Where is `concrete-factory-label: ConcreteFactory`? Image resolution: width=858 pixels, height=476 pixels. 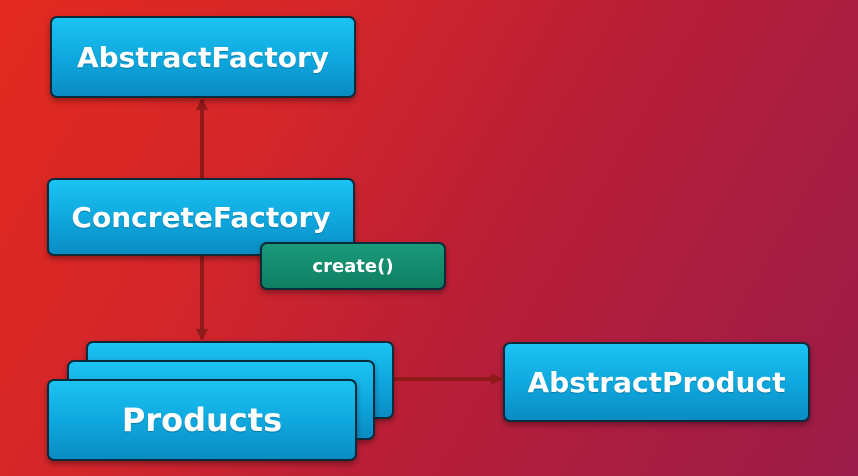 concrete-factory-label: ConcreteFactory is located at coordinates (201, 217).